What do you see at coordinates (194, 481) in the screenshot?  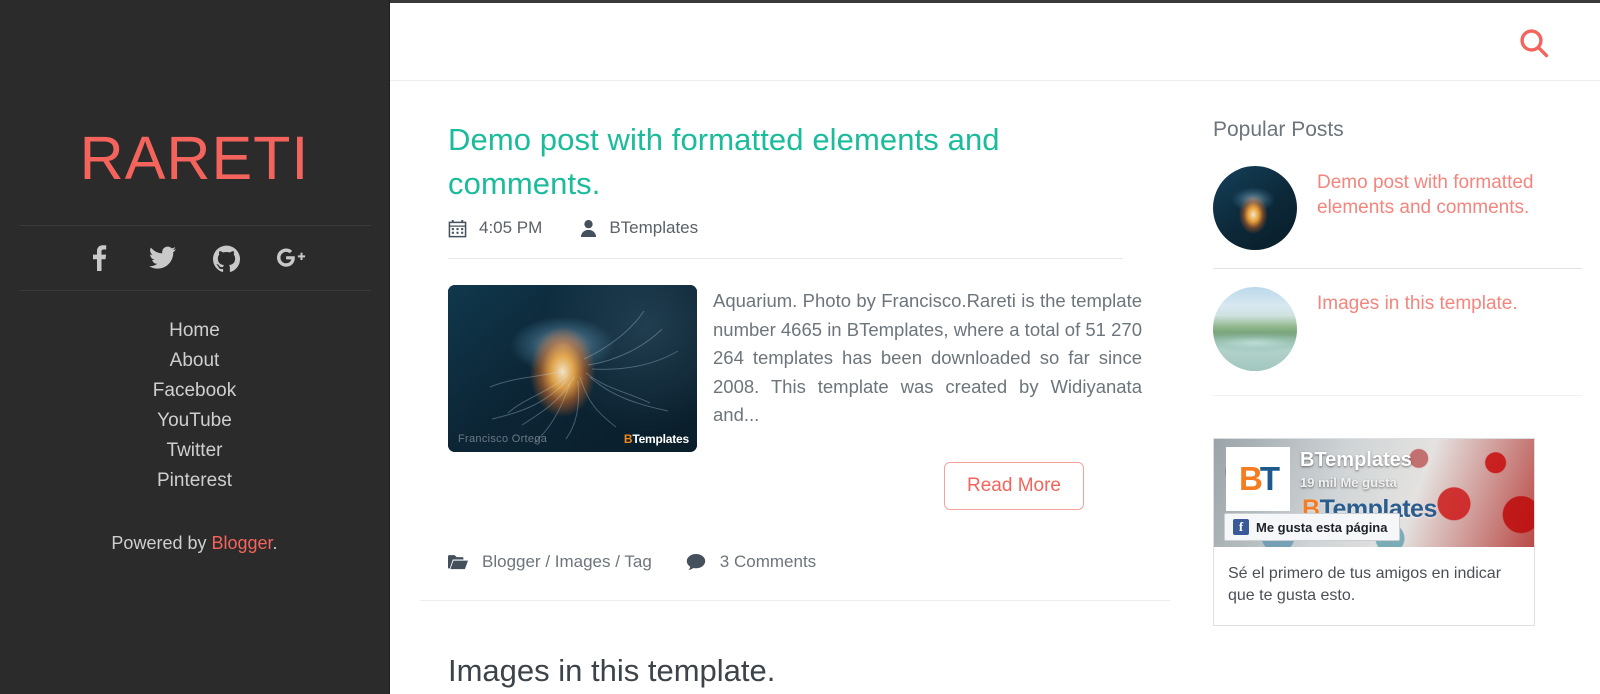 I see `sidebar-item-pinterest: Pinterest` at bounding box center [194, 481].